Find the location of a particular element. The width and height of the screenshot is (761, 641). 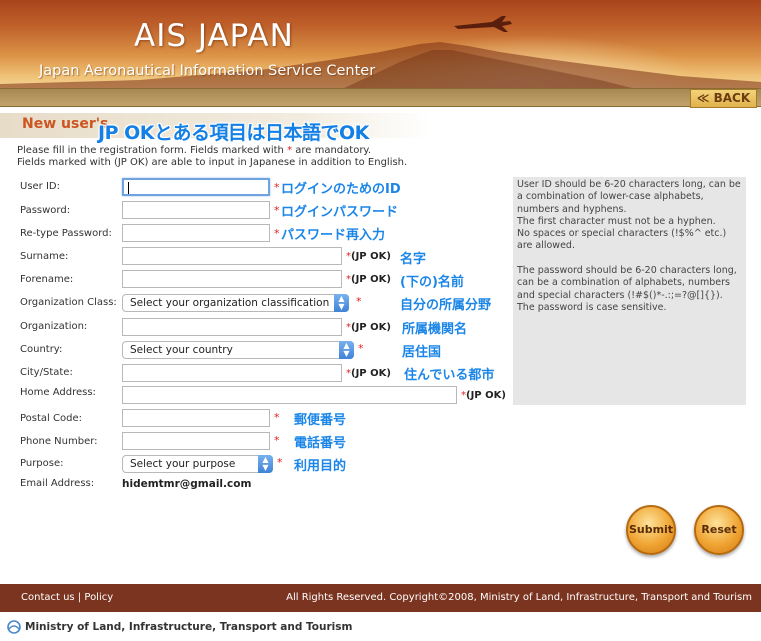

purpose-select: Select your purpose ▲ ▼ is located at coordinates (197, 464).